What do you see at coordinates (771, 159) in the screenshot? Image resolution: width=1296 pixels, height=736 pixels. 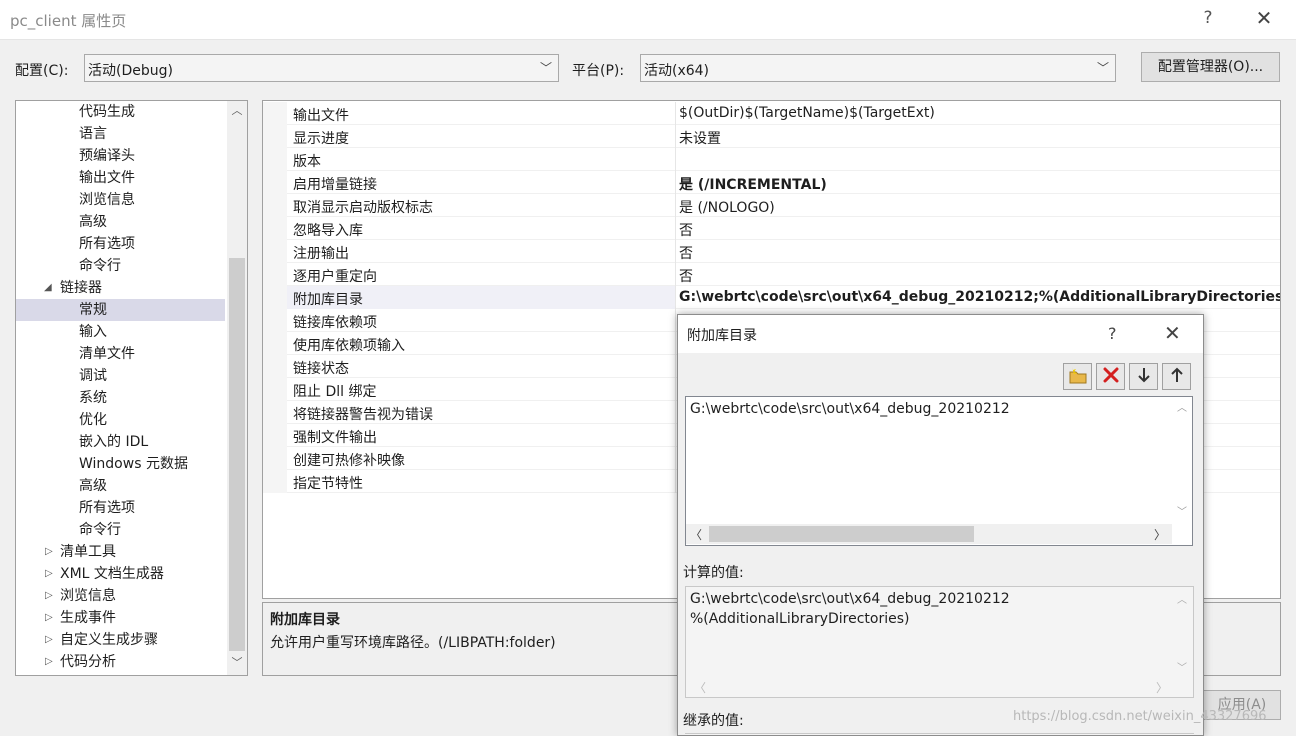 I see `property-row: 版本` at bounding box center [771, 159].